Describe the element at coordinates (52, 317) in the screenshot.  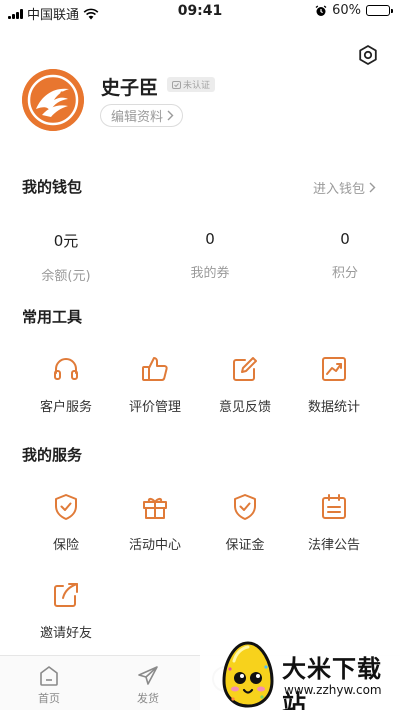
I see `tools-title: 常用工具` at that location.